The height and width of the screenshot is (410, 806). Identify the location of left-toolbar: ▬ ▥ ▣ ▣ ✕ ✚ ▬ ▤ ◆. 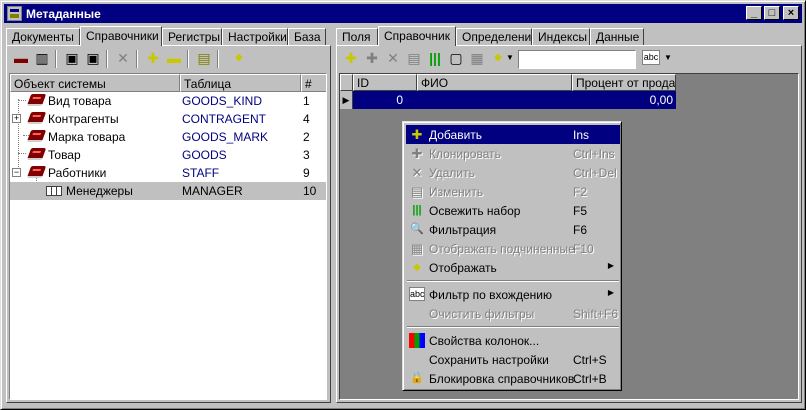
(168, 59).